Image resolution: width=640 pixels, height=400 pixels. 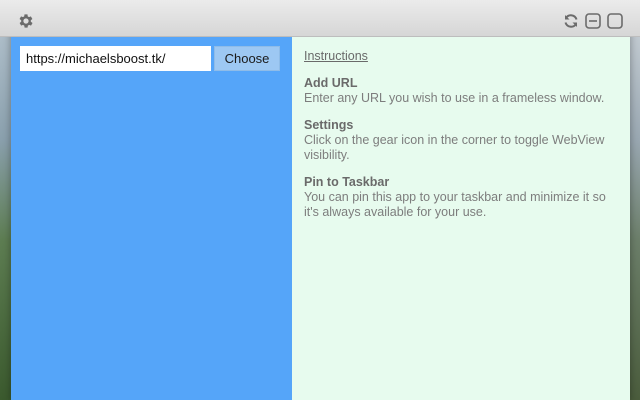 I want to click on url-input, so click(x=115, y=58).